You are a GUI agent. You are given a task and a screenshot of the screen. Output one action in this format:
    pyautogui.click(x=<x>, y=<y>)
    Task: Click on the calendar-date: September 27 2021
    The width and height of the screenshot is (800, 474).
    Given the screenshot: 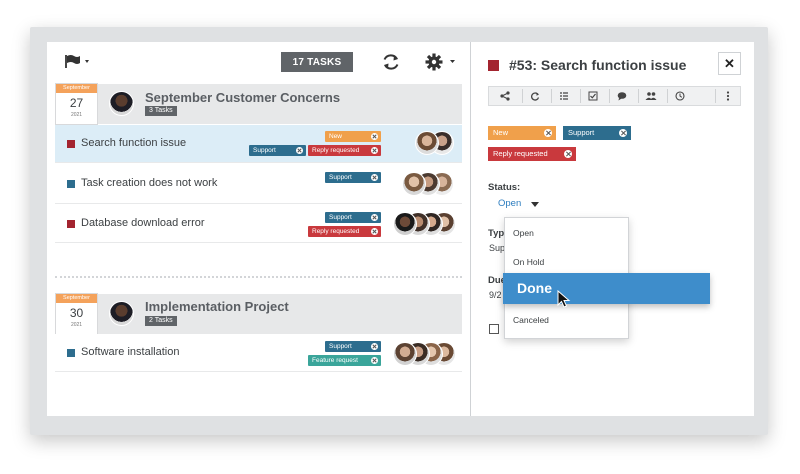 What is the action you would take?
    pyautogui.click(x=76, y=104)
    